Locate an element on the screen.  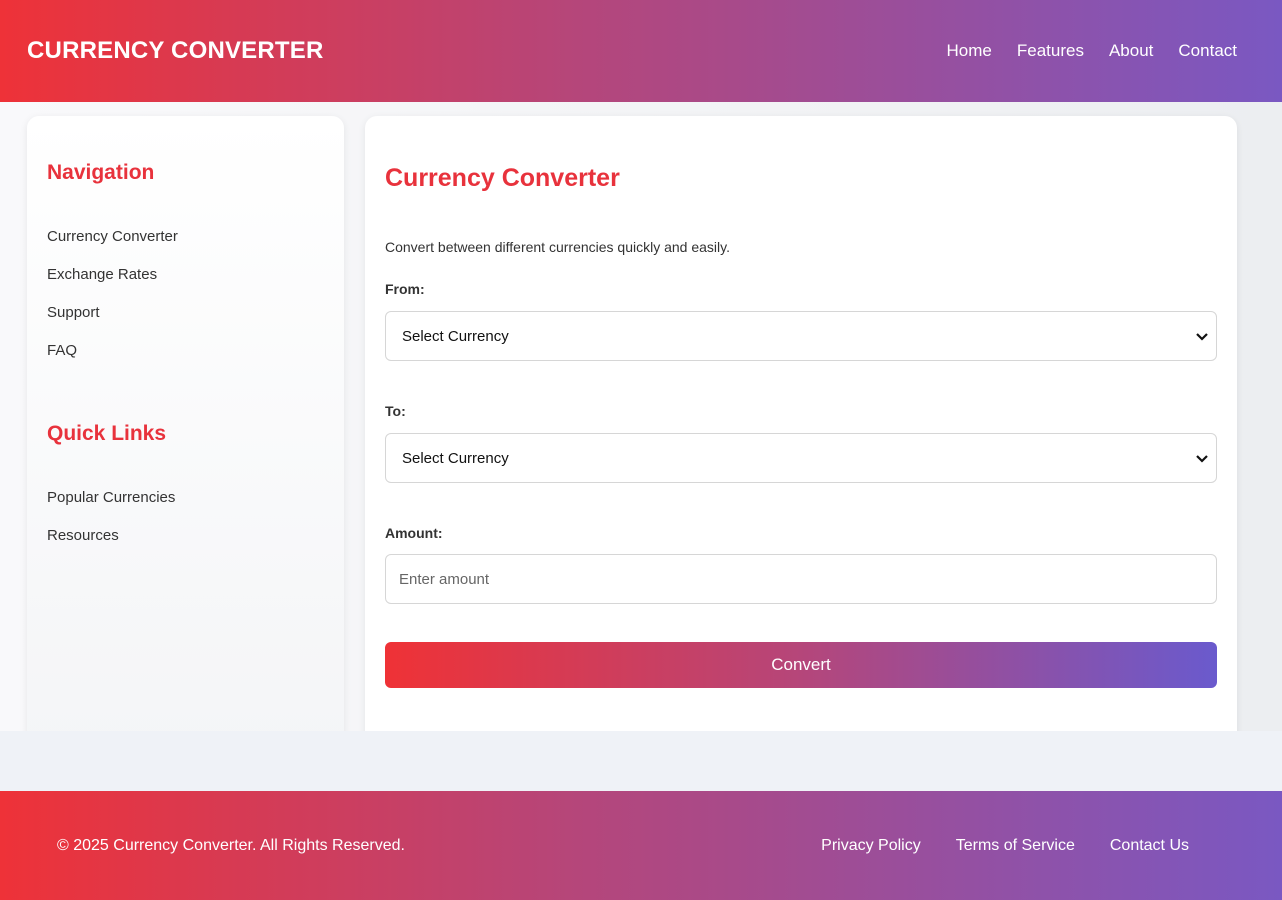
footer-link-contact-us: Contact Us is located at coordinates (1149, 846).